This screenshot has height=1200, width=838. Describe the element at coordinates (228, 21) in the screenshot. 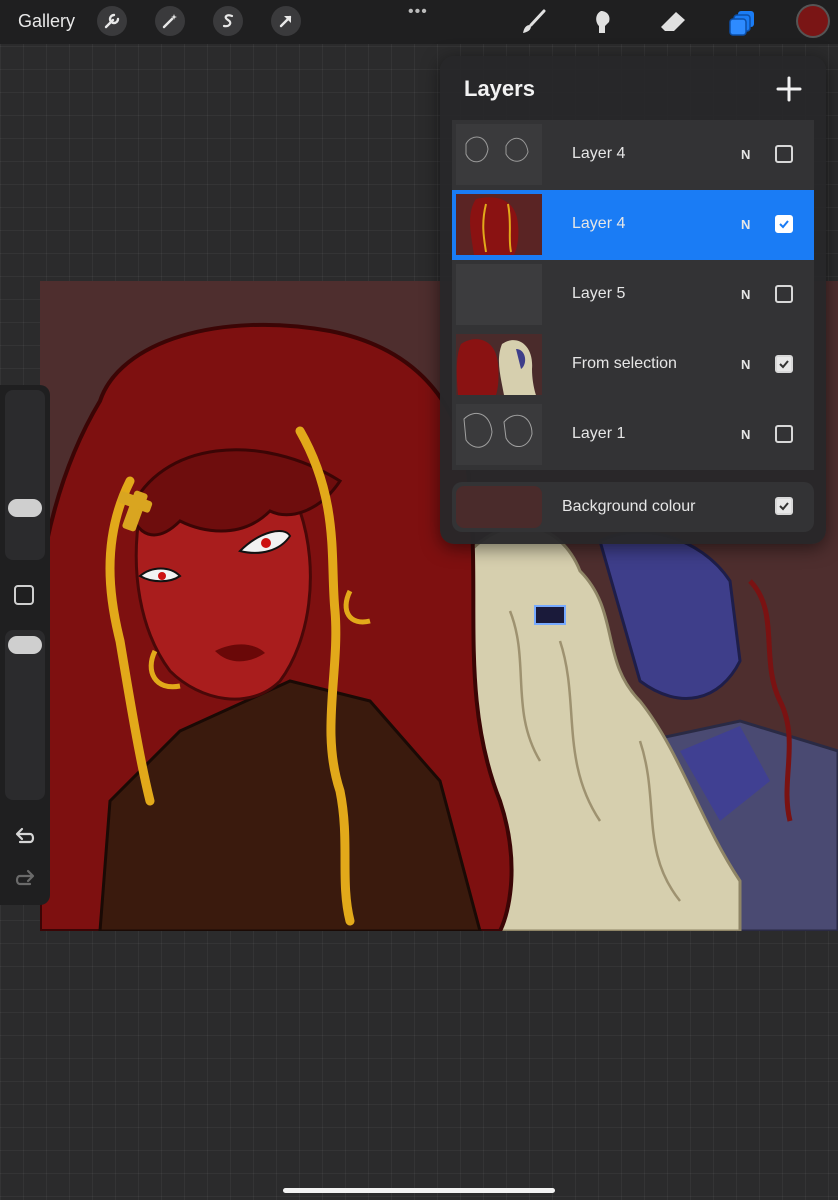

I see `selection-icon` at that location.